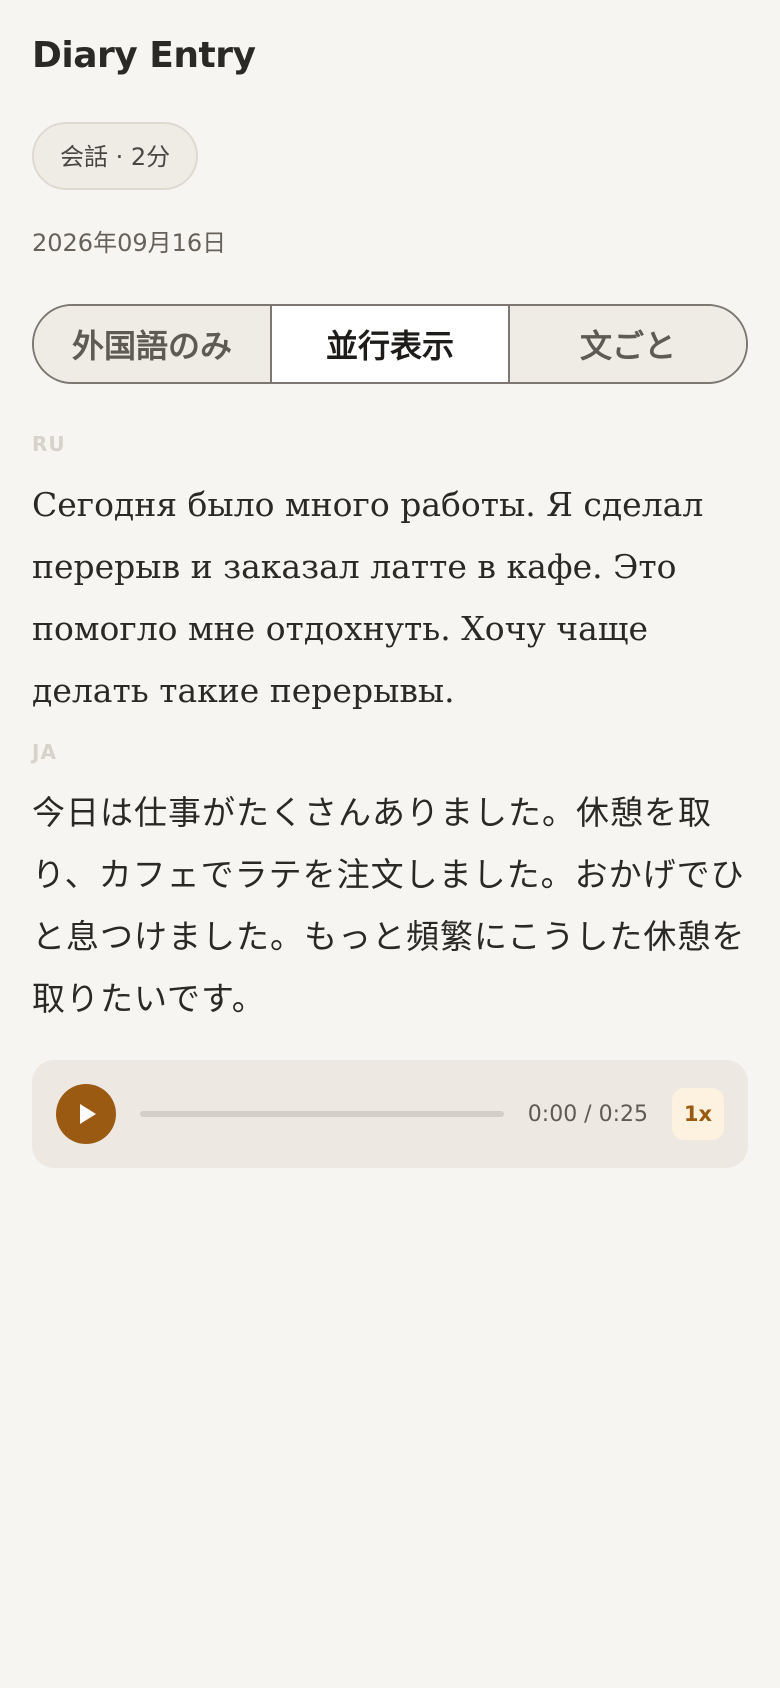 The height and width of the screenshot is (1688, 780). I want to click on view-mode-switcher: 外国語のみ 並行表示 文ごと, so click(390, 344).